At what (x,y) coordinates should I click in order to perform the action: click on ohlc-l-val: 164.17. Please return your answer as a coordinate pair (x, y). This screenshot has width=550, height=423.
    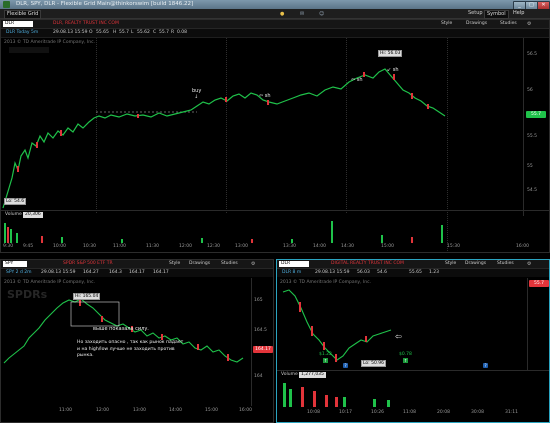
    Looking at the image, I should click on (137, 272).